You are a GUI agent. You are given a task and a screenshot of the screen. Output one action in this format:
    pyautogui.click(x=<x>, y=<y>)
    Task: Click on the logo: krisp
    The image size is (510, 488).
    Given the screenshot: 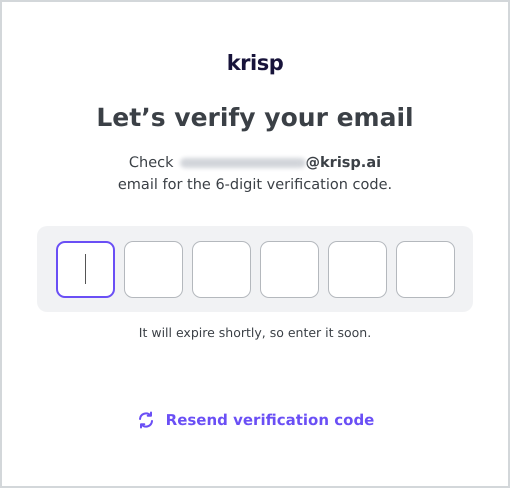 What is the action you would take?
    pyautogui.click(x=255, y=63)
    